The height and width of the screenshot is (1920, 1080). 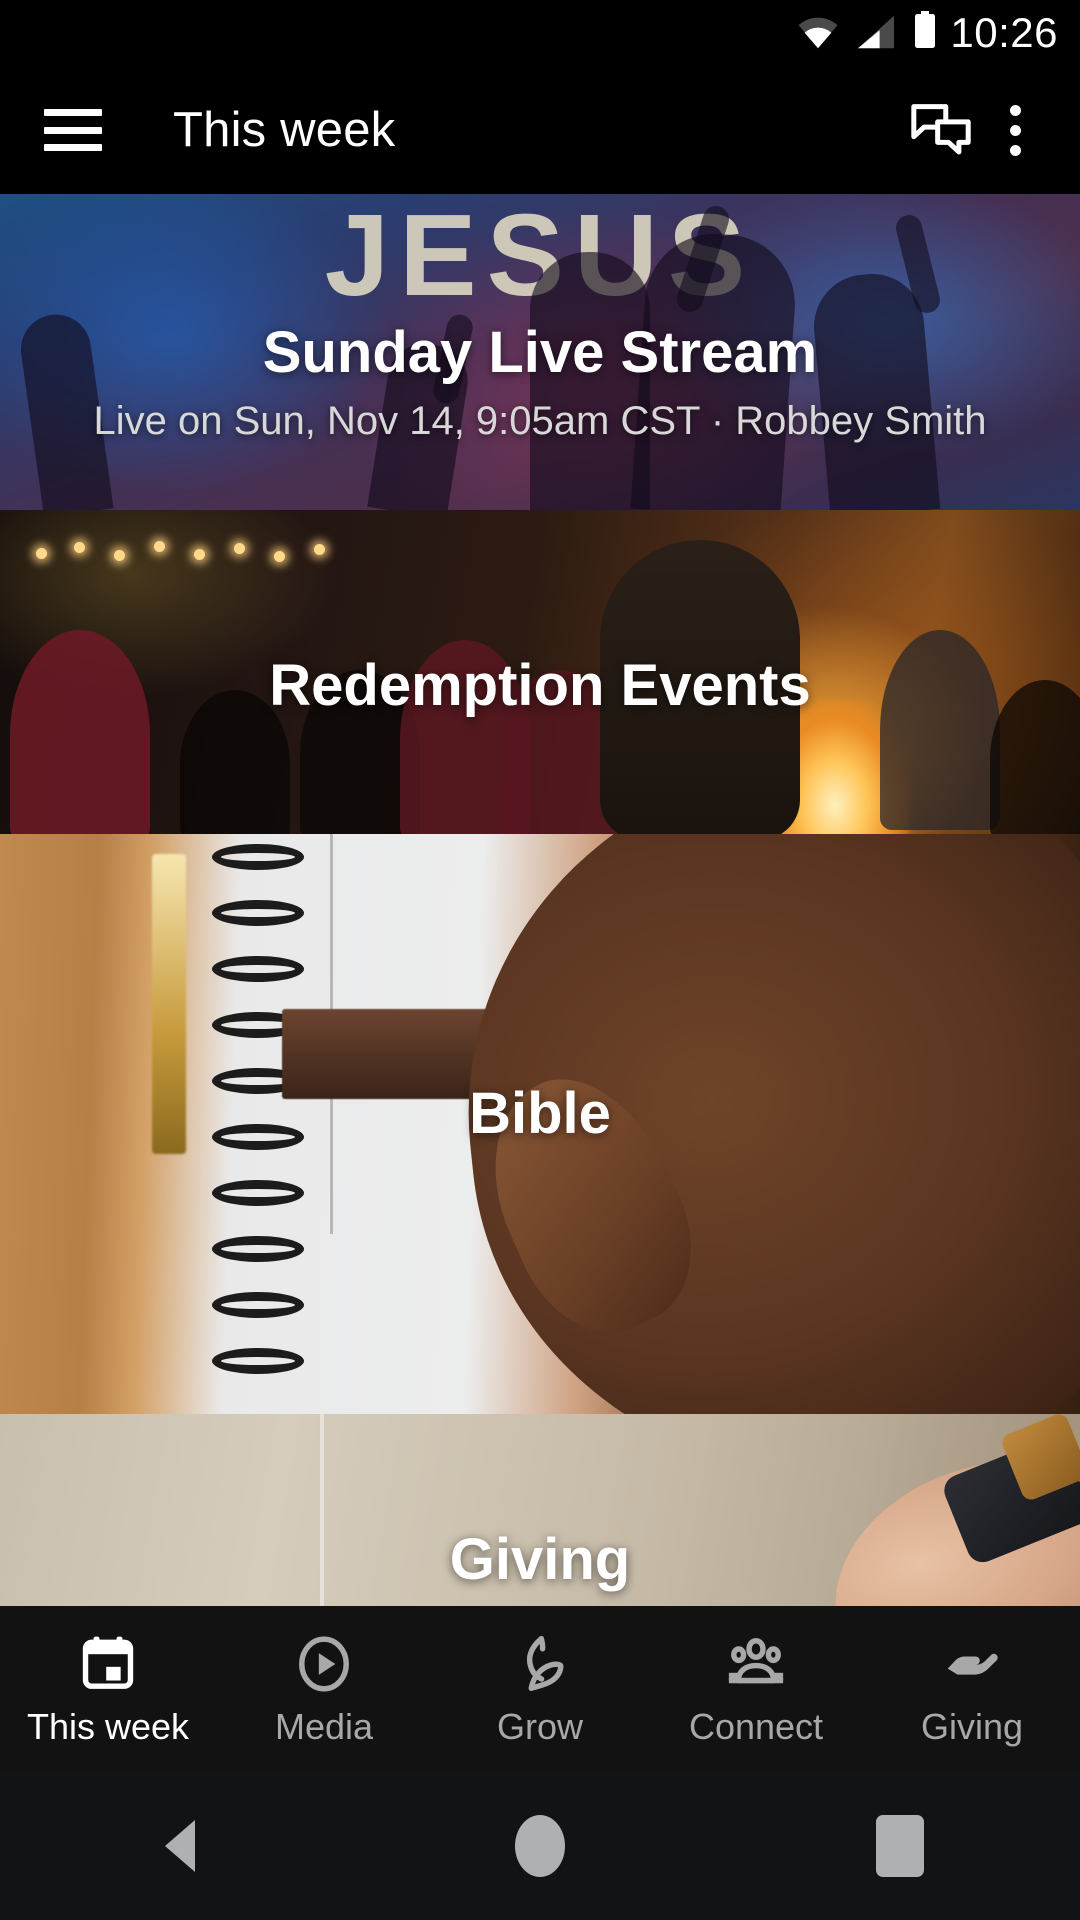 I want to click on string-lights, so click(x=190, y=551).